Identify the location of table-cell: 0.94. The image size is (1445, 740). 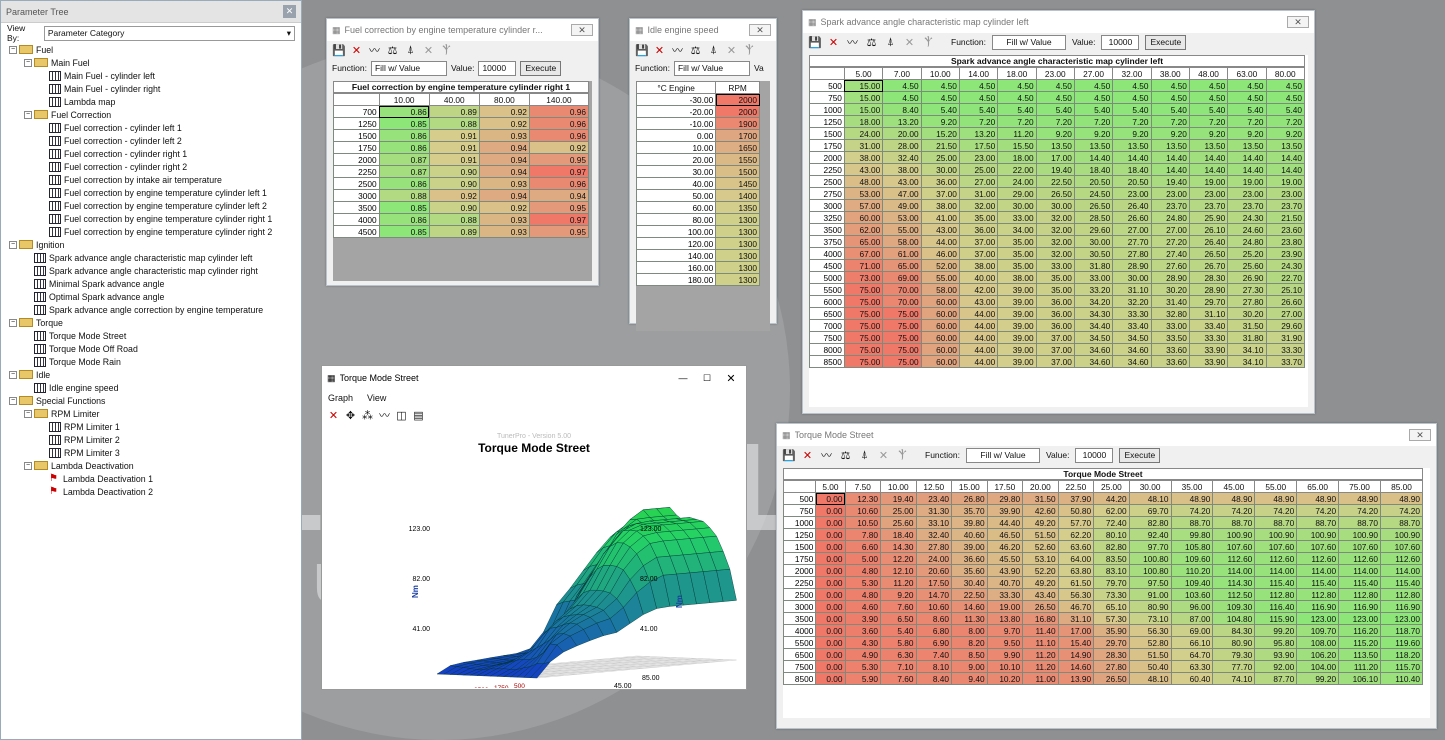
(504, 159).